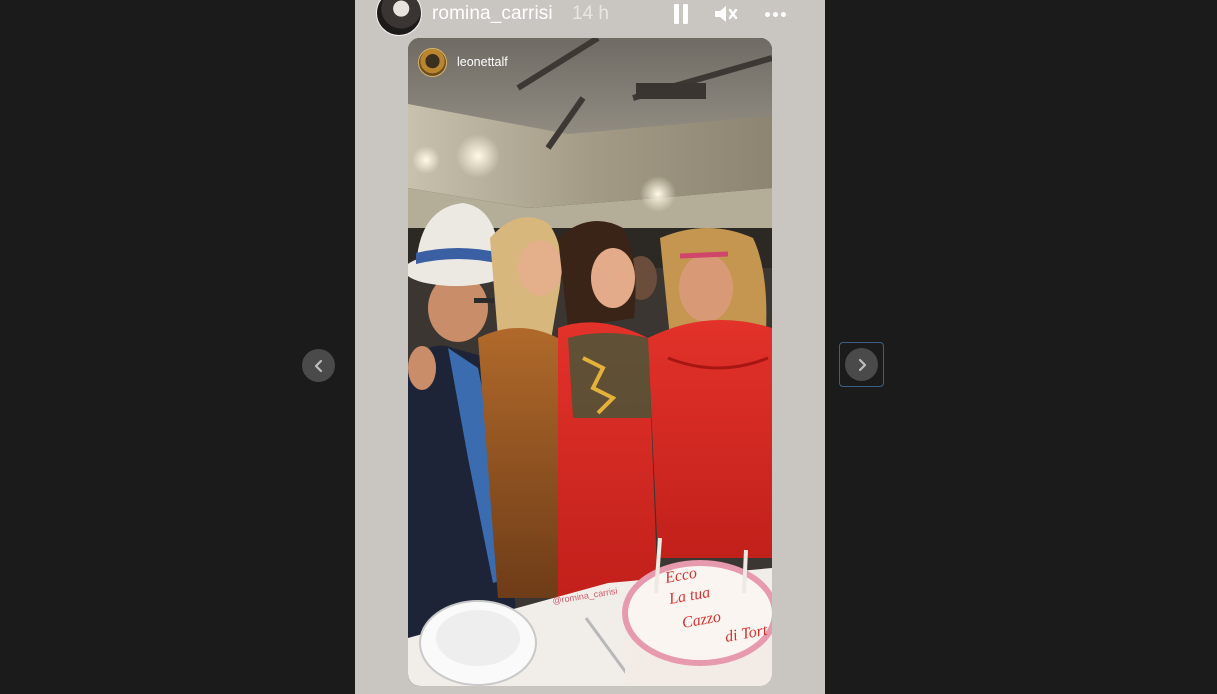 This screenshot has width=1217, height=694. I want to click on reshared-post-author: leonettalf, so click(463, 62).